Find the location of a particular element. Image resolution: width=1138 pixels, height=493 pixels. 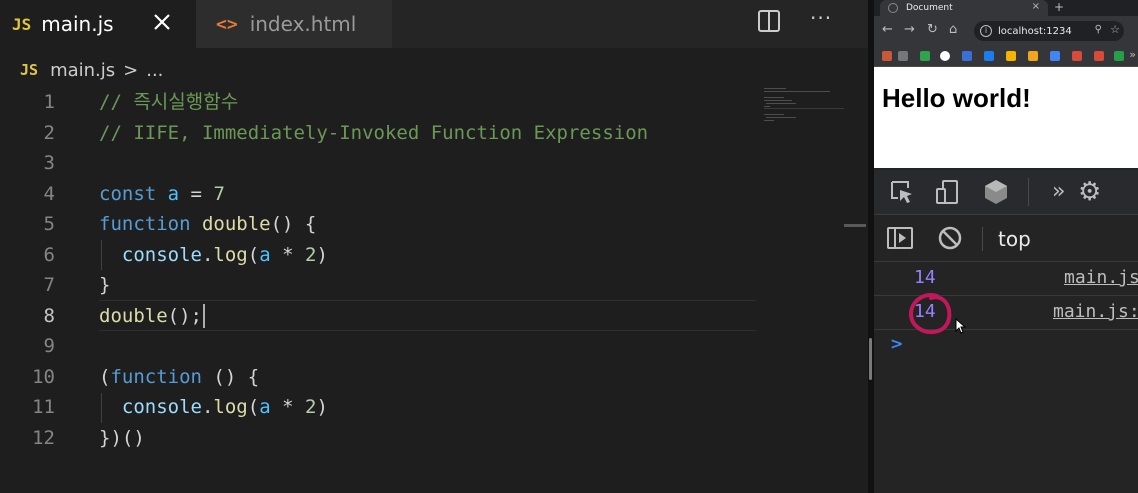

resize-handle is located at coordinates (870, 359).